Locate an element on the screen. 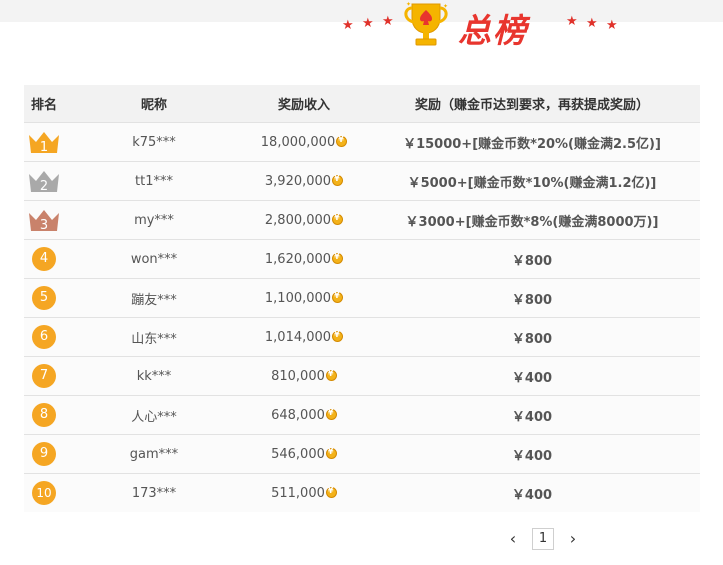  rank-badge: 10 is located at coordinates (44, 493).